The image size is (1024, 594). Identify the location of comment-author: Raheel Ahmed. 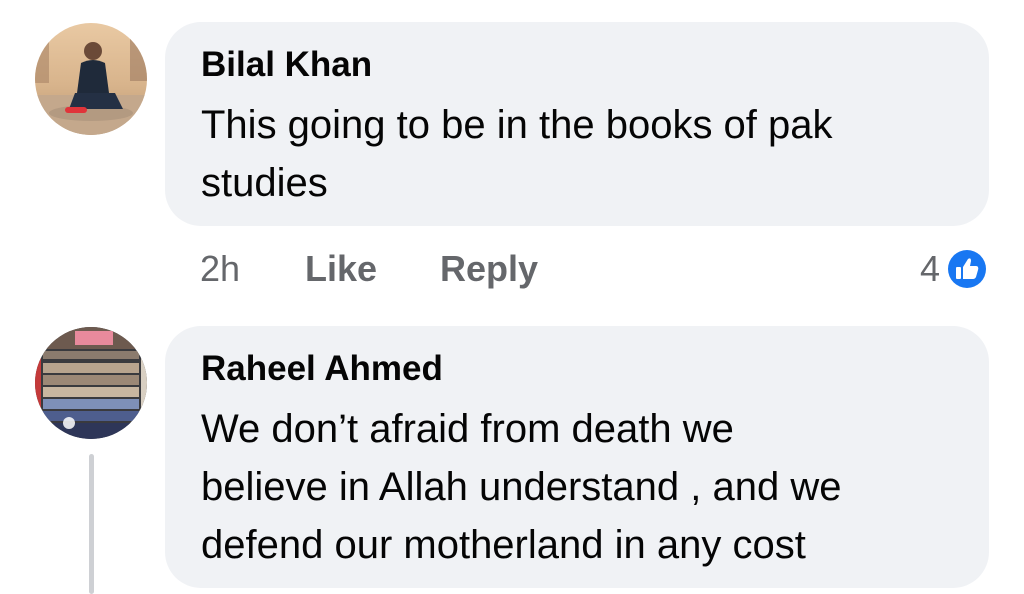
(322, 369).